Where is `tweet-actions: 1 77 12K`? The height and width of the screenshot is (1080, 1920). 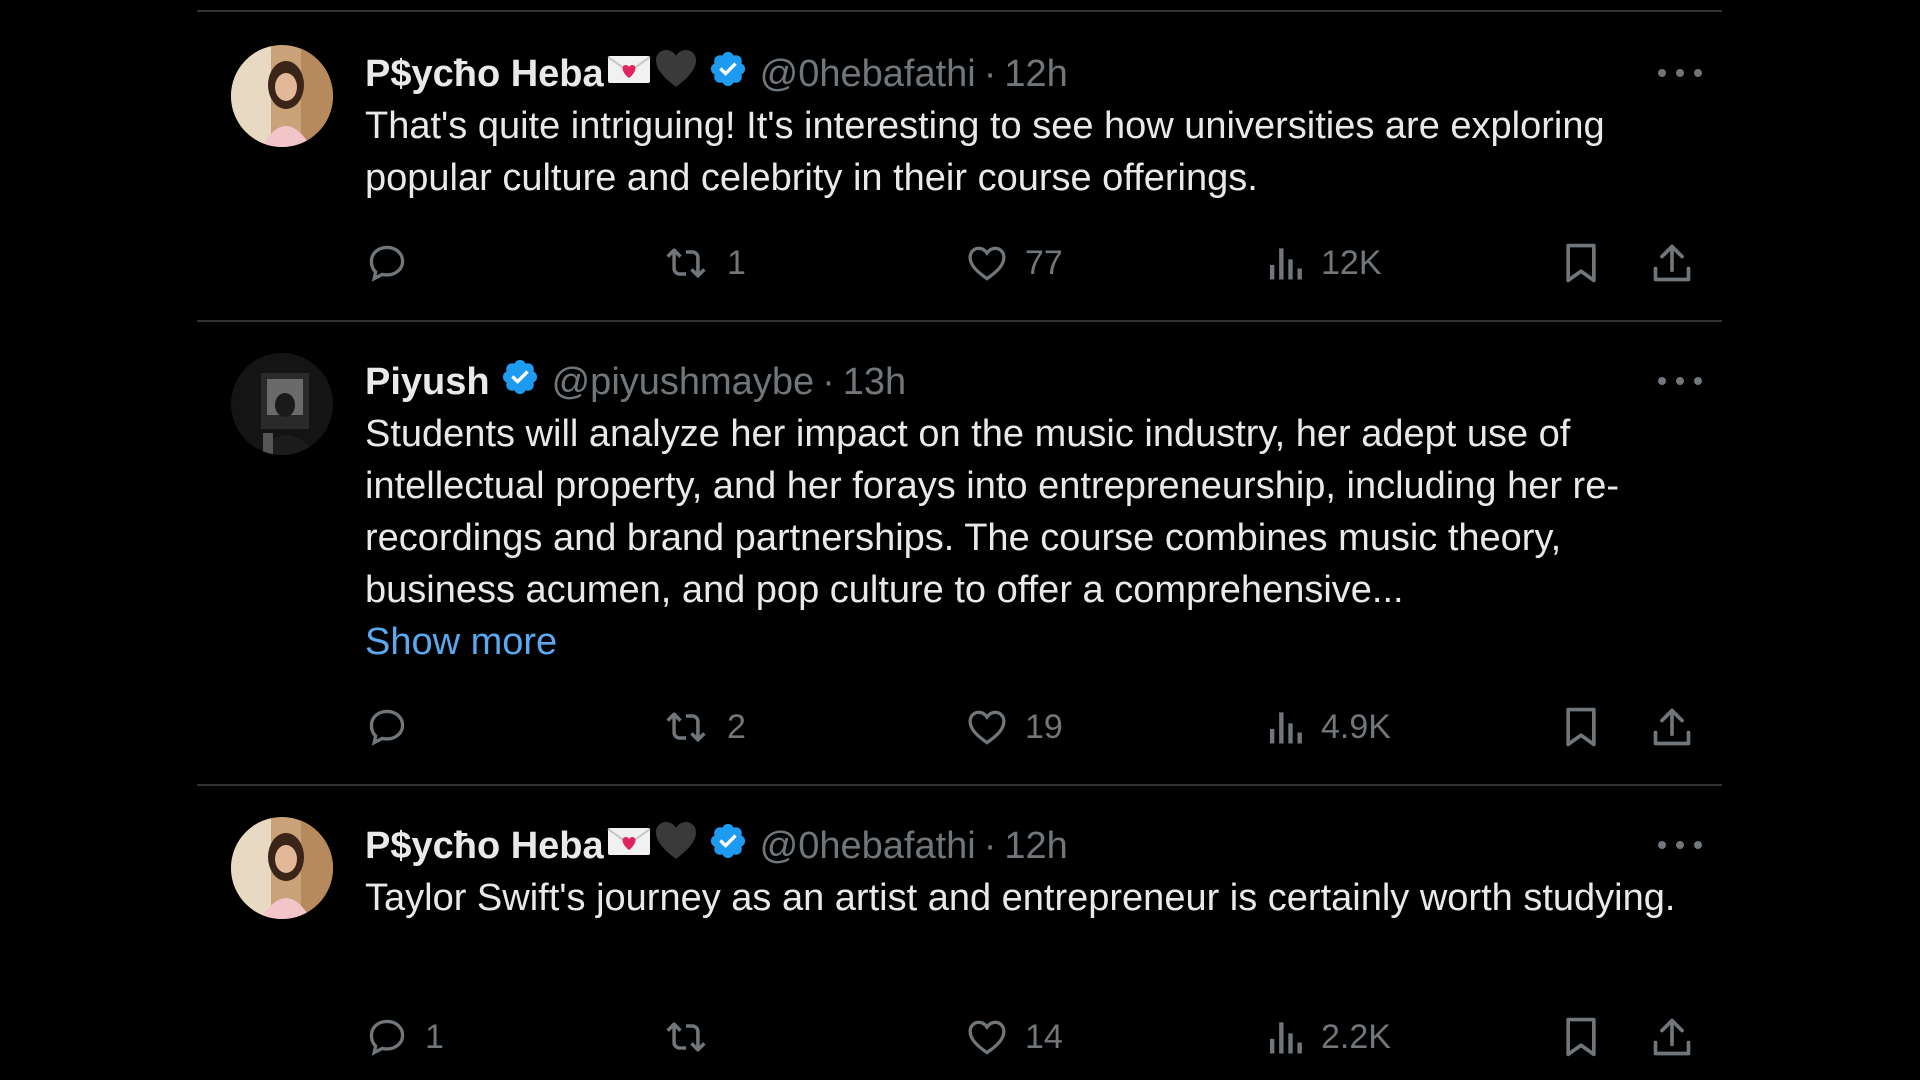
tweet-actions: 1 77 12K is located at coordinates (1037, 263).